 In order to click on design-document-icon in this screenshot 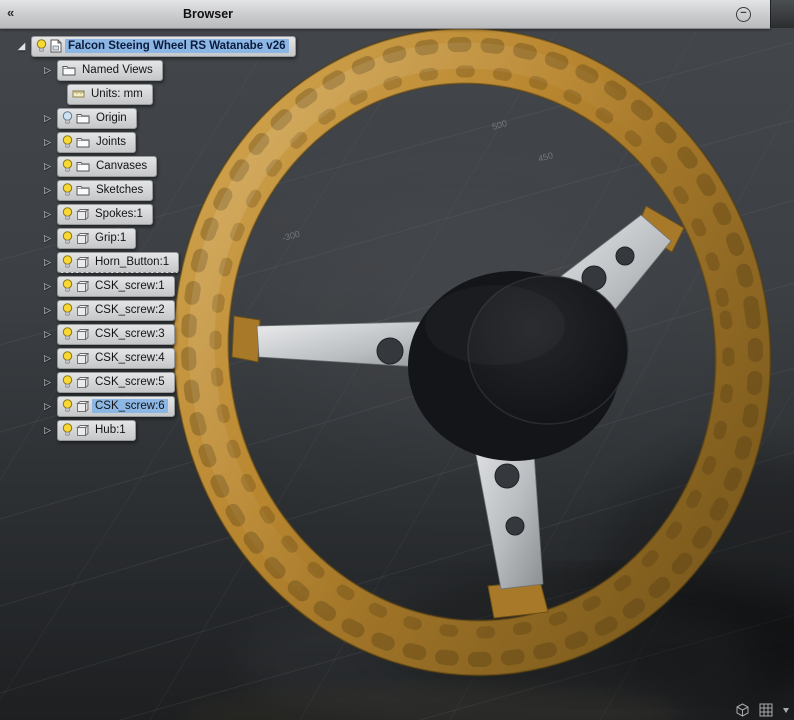, I will do `click(56, 46)`.